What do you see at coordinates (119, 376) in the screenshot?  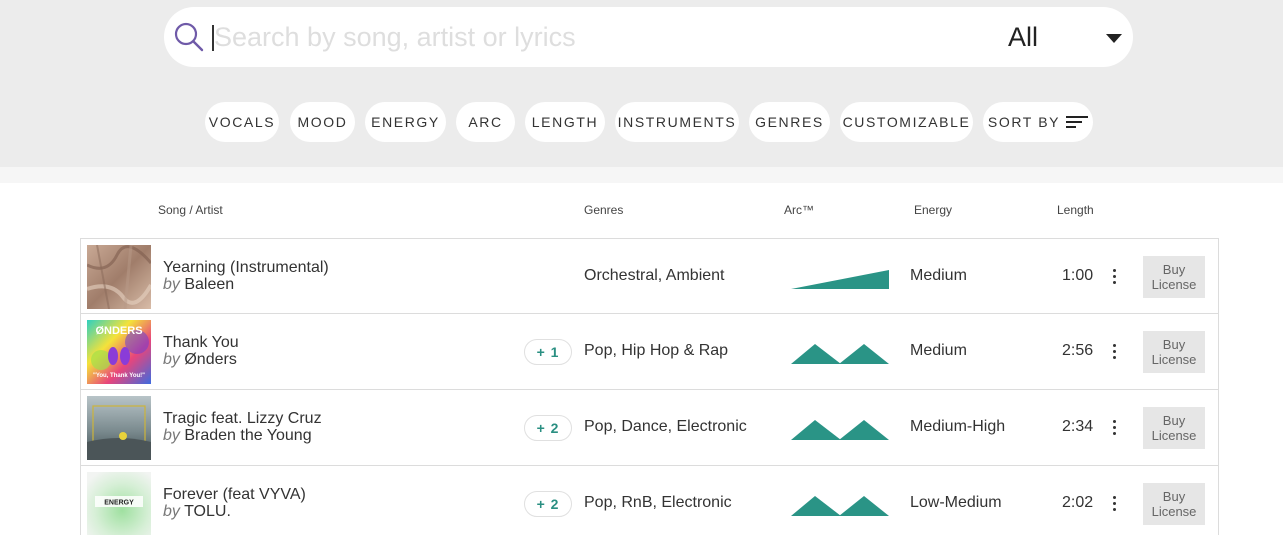 I see `cover-text-bottom: "You, Thank You!"` at bounding box center [119, 376].